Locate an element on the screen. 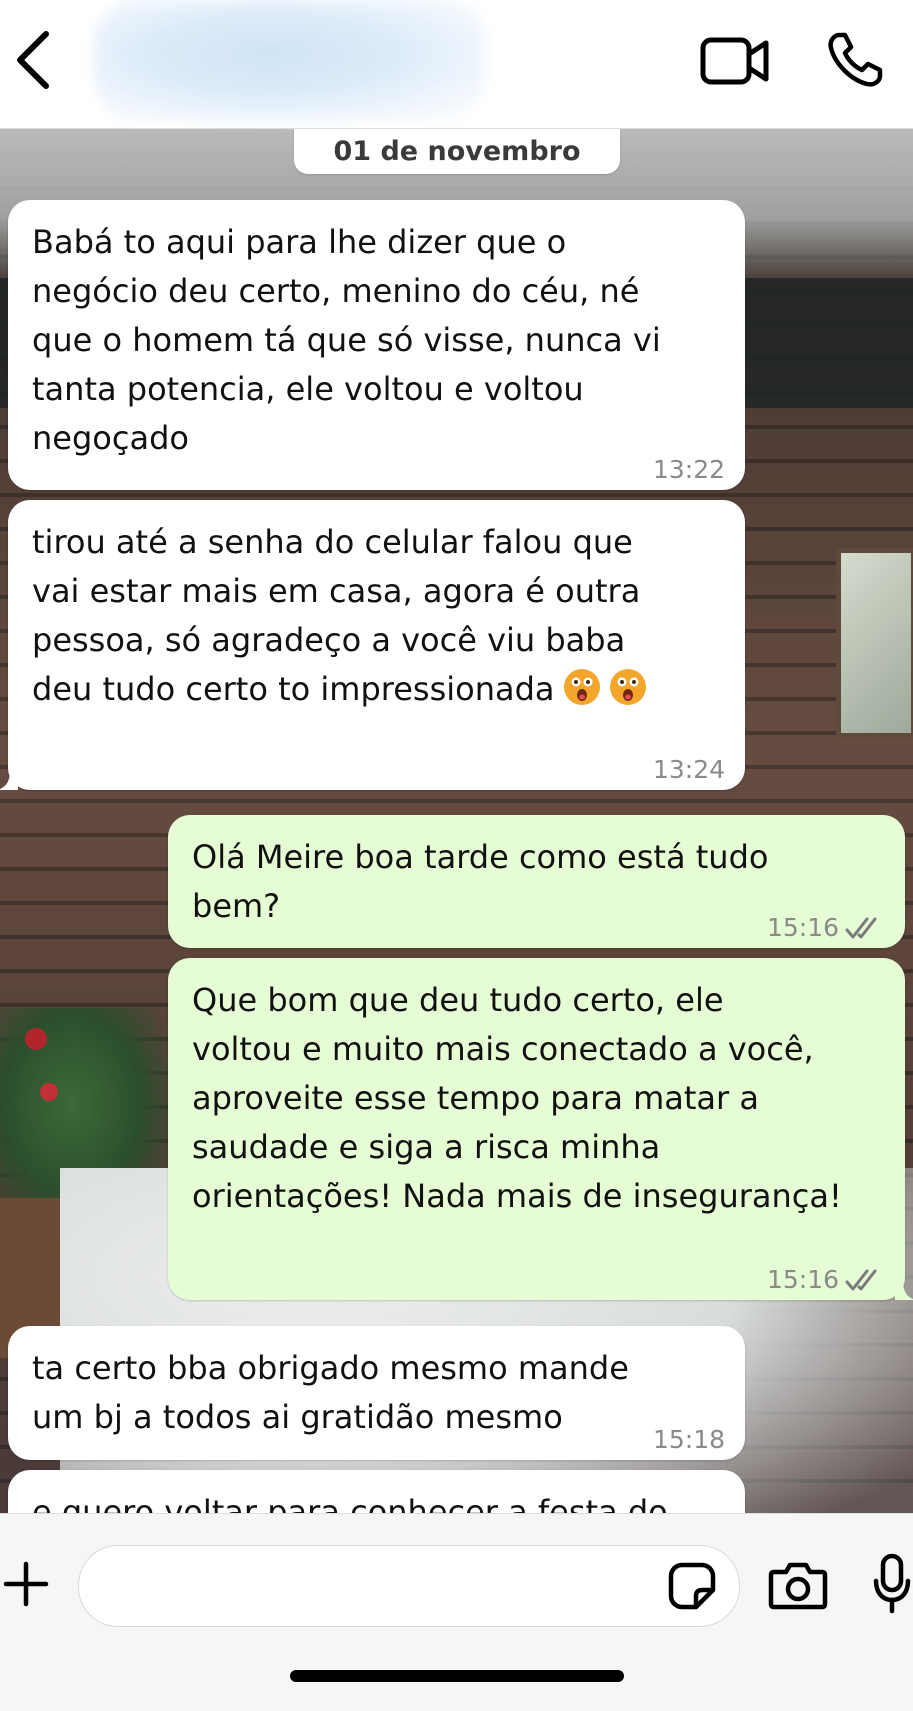 This screenshot has height=1711, width=913. contact-name-blurred is located at coordinates (290, 60).